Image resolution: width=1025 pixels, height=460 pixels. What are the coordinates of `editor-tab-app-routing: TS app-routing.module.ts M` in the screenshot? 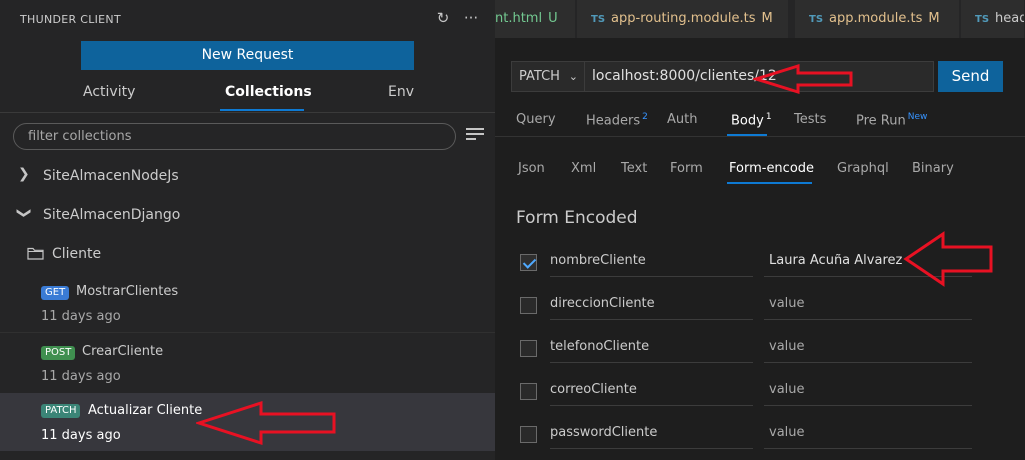 It's located at (683, 19).